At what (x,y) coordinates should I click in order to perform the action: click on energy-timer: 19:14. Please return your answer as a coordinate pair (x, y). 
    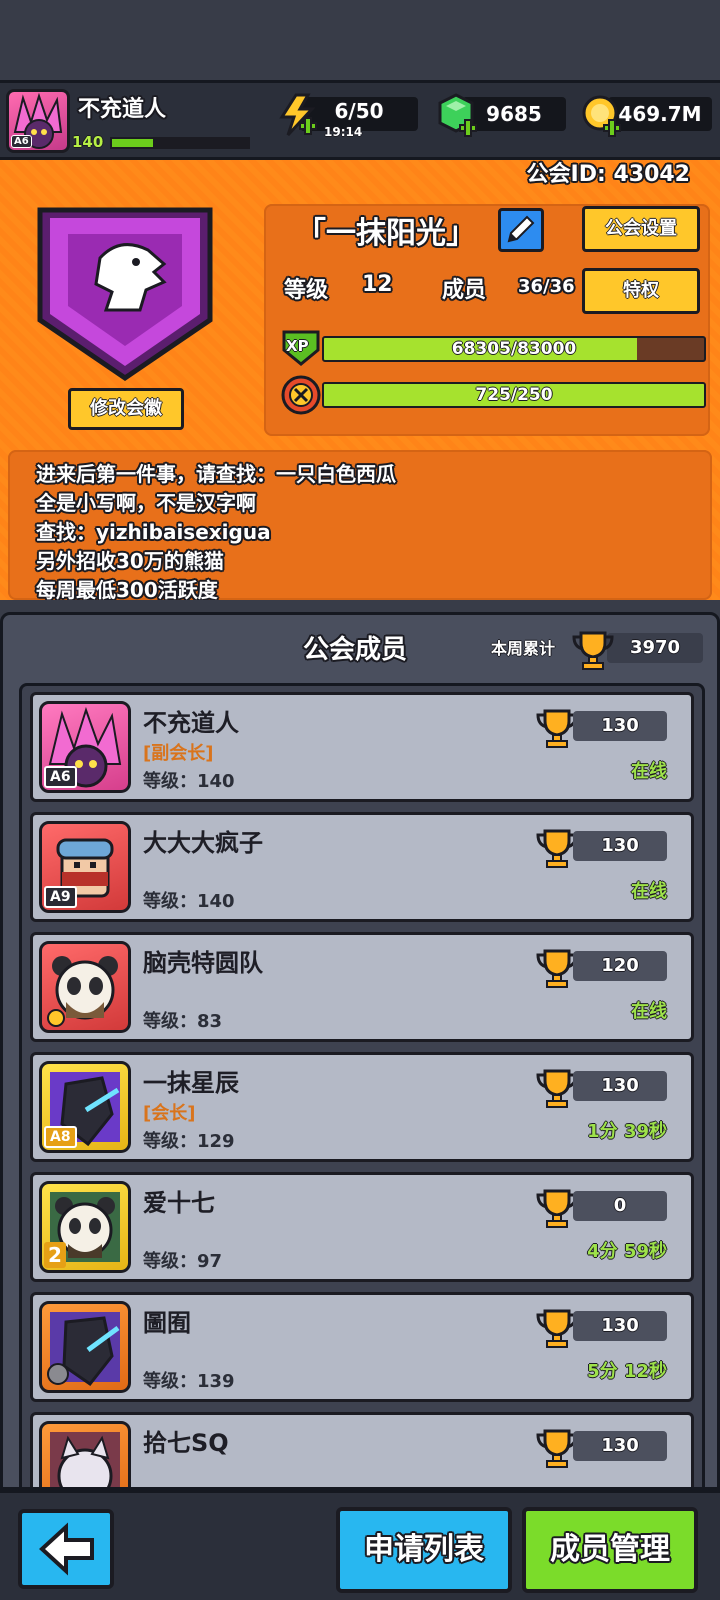
    Looking at the image, I should click on (343, 132).